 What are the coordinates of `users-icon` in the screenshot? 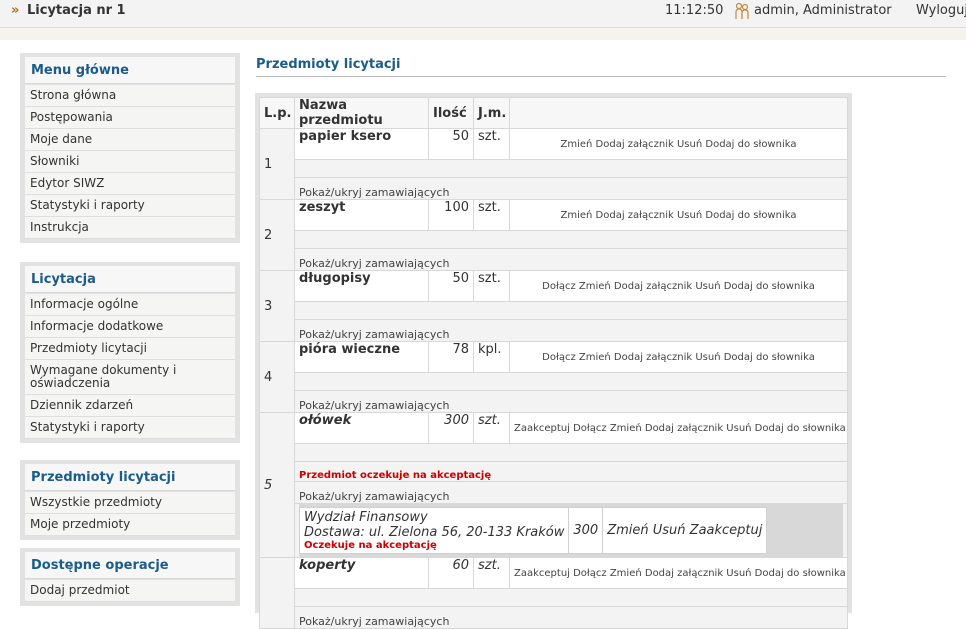 It's located at (742, 11).